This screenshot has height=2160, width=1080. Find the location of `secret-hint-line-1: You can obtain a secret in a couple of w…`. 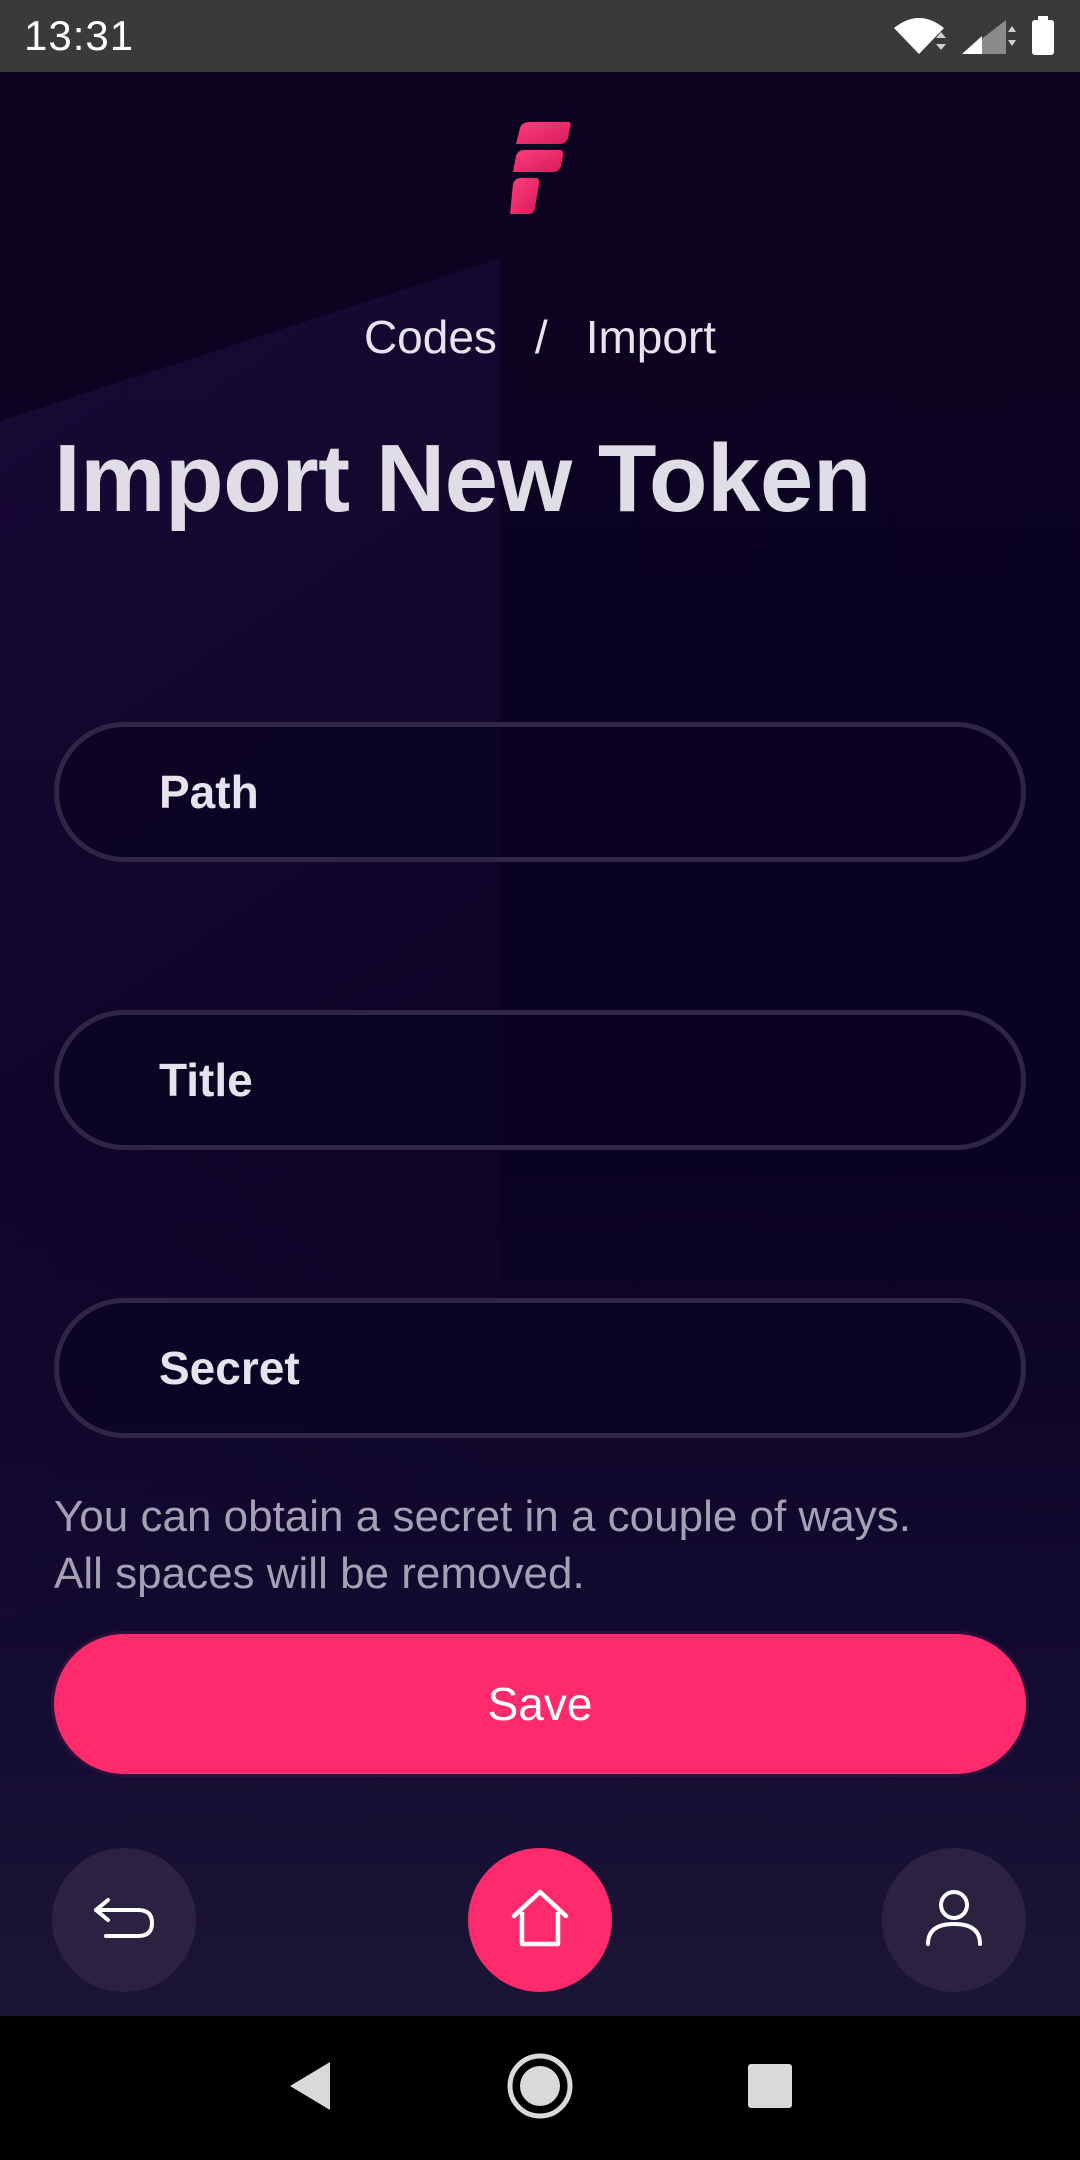

secret-hint-line-1: You can obtain a secret in a couple of w… is located at coordinates (482, 1516).